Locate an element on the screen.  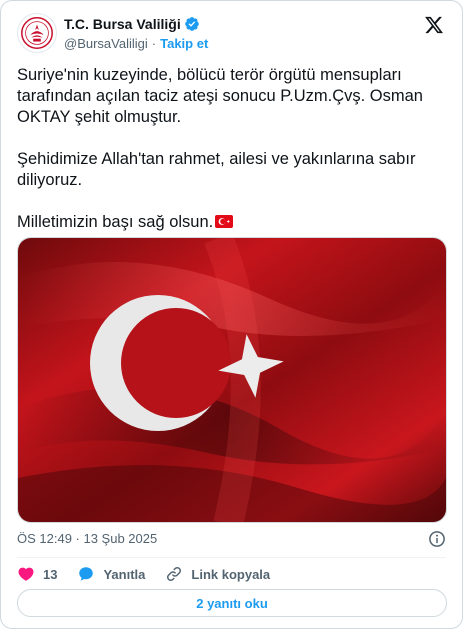
account-handle: @BursaValiligi is located at coordinates (106, 43).